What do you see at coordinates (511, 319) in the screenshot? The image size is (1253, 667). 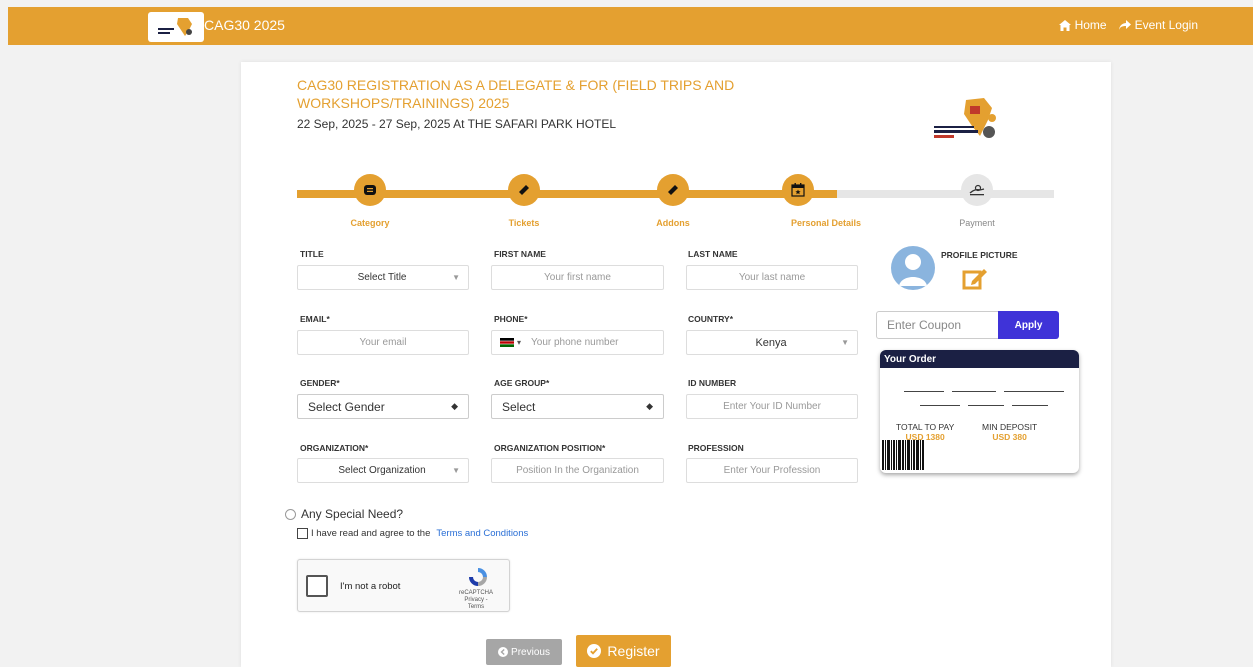 I see `phone-label: PHONE*` at bounding box center [511, 319].